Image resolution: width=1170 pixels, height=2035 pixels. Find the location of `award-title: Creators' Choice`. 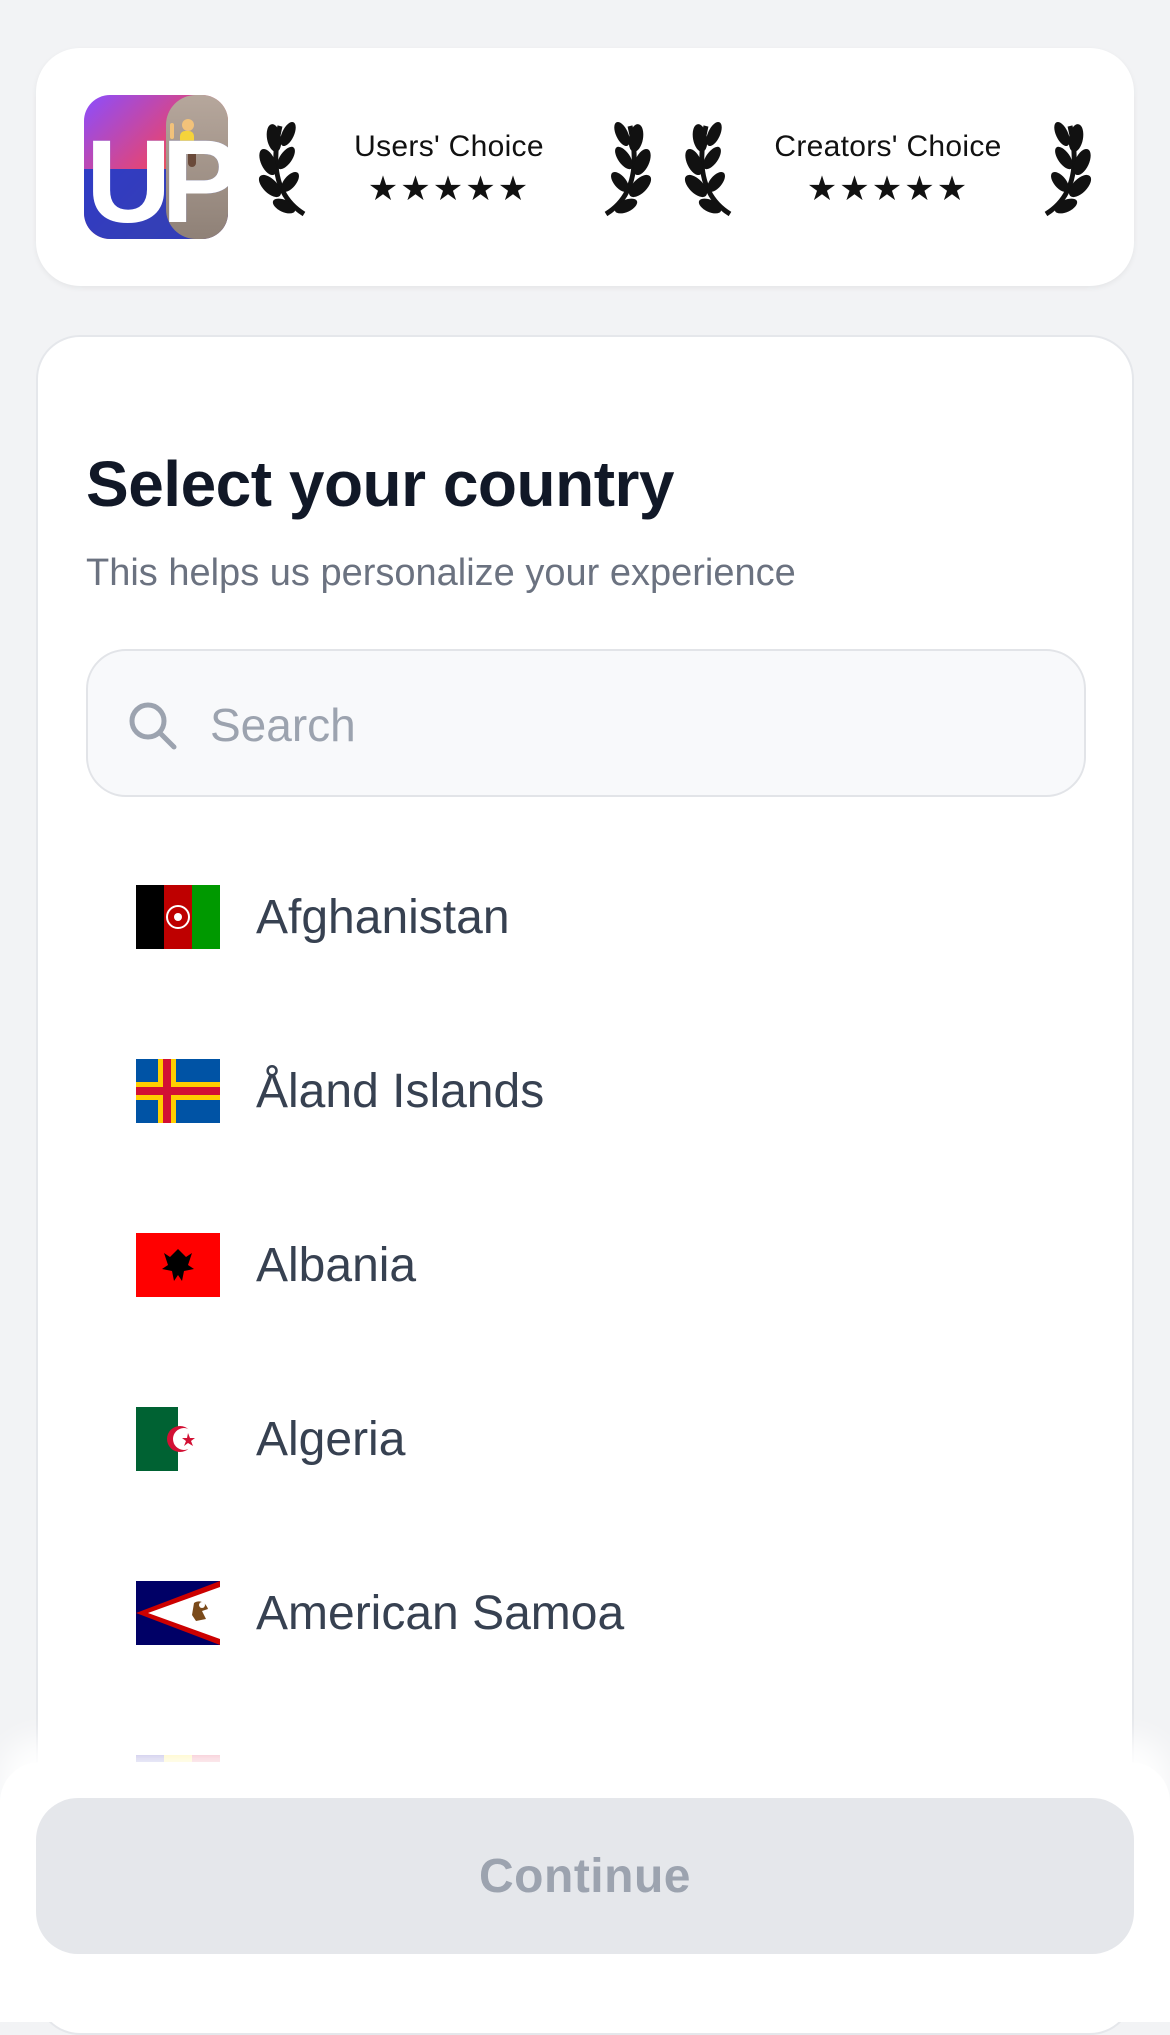

award-title: Creators' Choice is located at coordinates (888, 146).